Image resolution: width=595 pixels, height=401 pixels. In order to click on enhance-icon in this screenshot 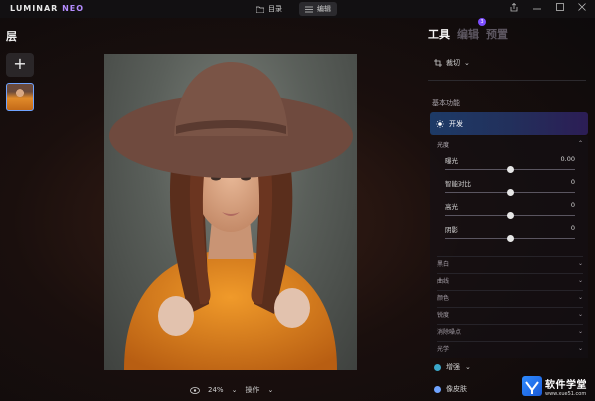, I will do `click(437, 367)`.